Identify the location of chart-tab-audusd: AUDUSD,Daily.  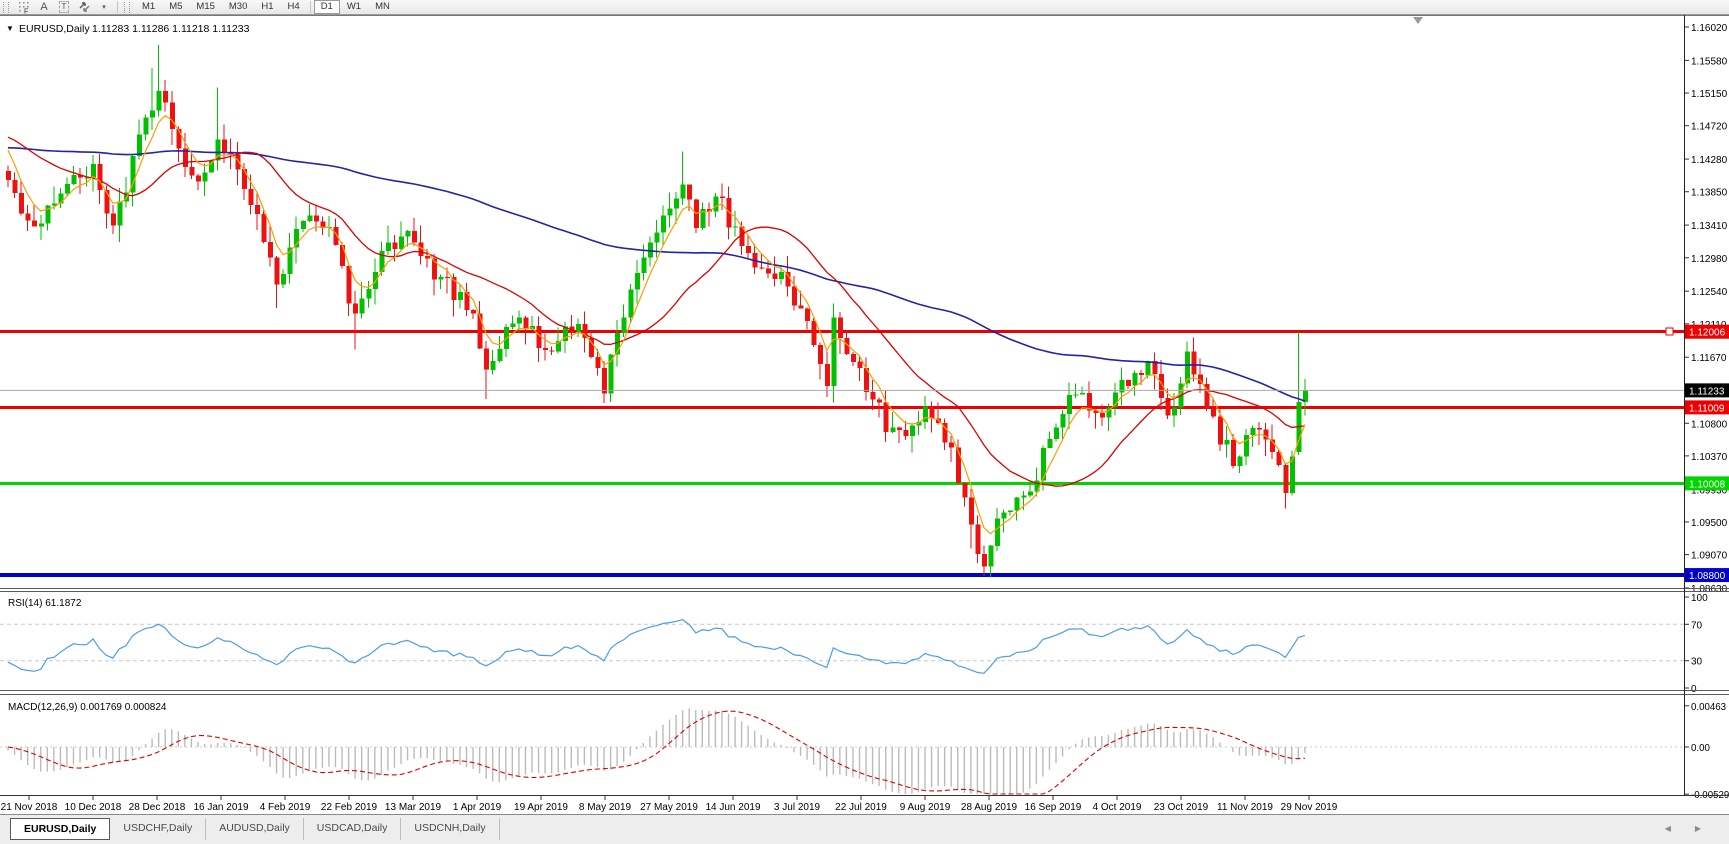
(255, 829).